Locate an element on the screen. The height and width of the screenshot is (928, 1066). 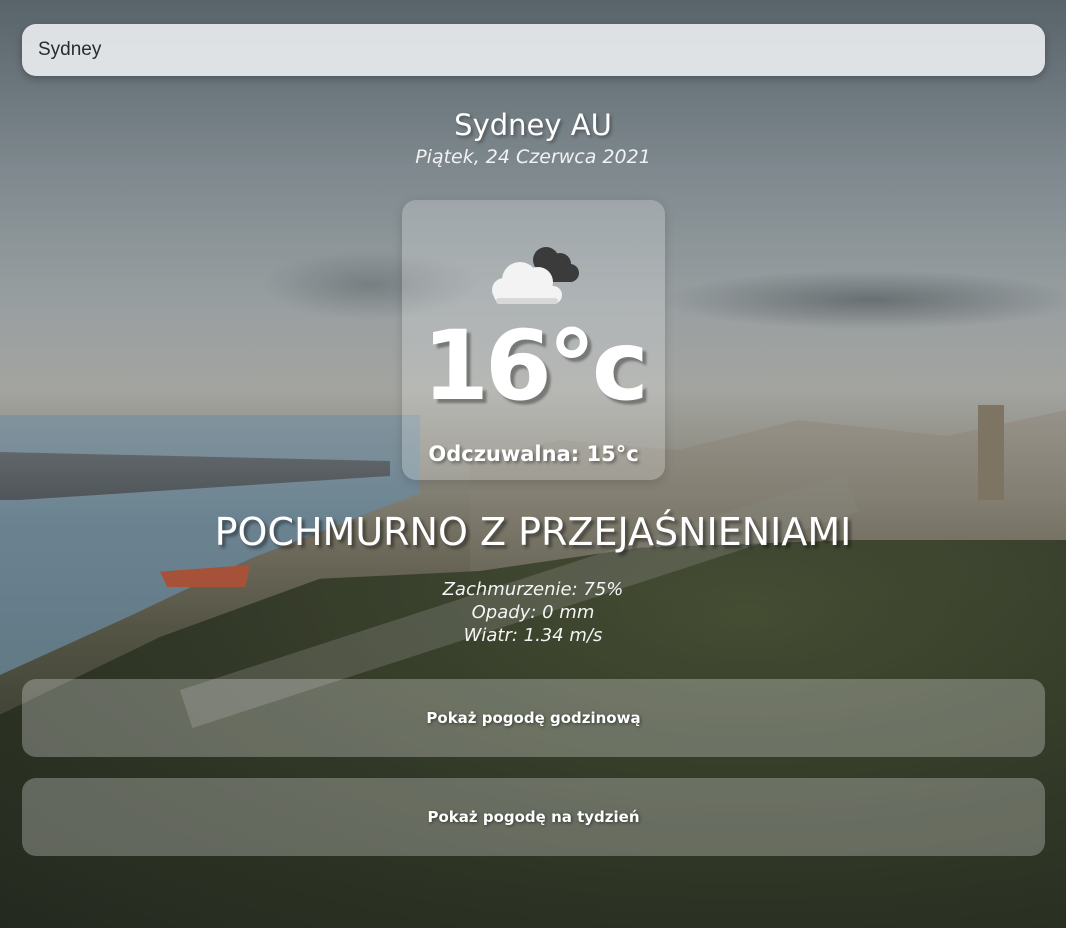
weather-condition: POCHMURNO Z PRZEJAŚNIENIAMI is located at coordinates (533, 532).